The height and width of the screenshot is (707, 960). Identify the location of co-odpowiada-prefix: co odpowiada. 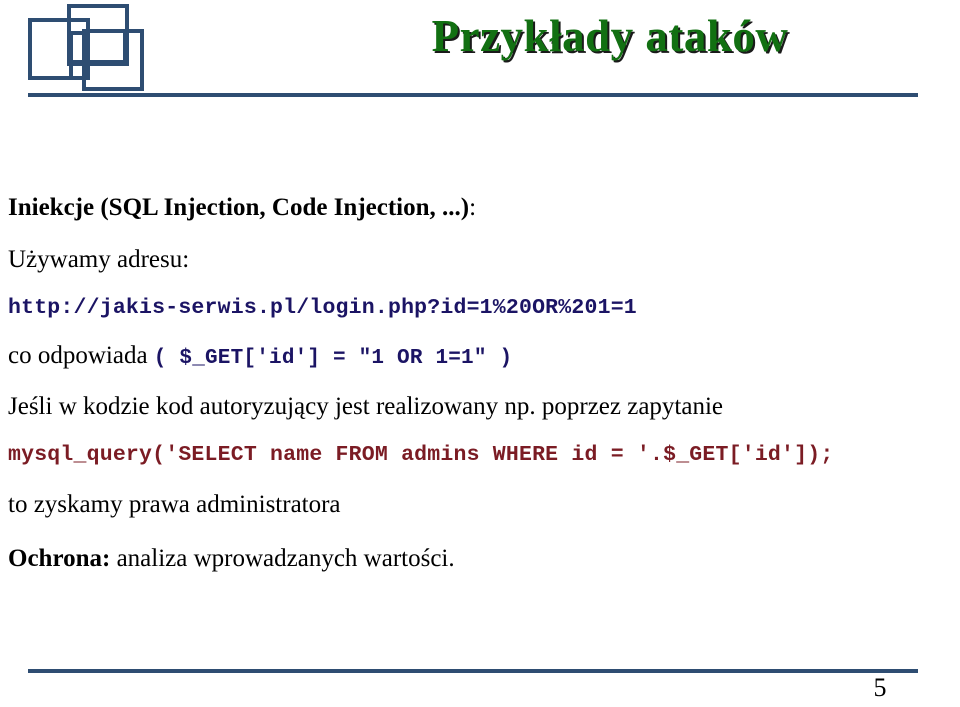
(81, 355).